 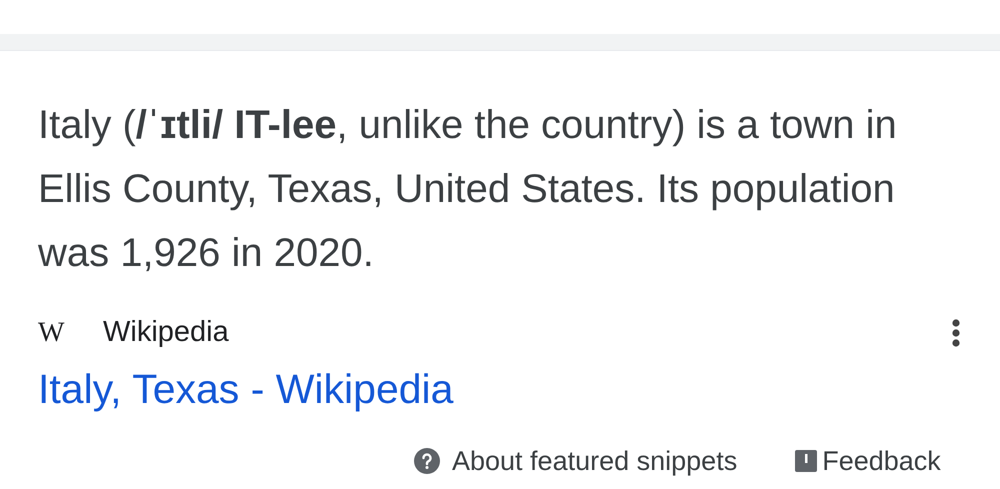 What do you see at coordinates (867, 461) in the screenshot?
I see `feedback-button: Feedback` at bounding box center [867, 461].